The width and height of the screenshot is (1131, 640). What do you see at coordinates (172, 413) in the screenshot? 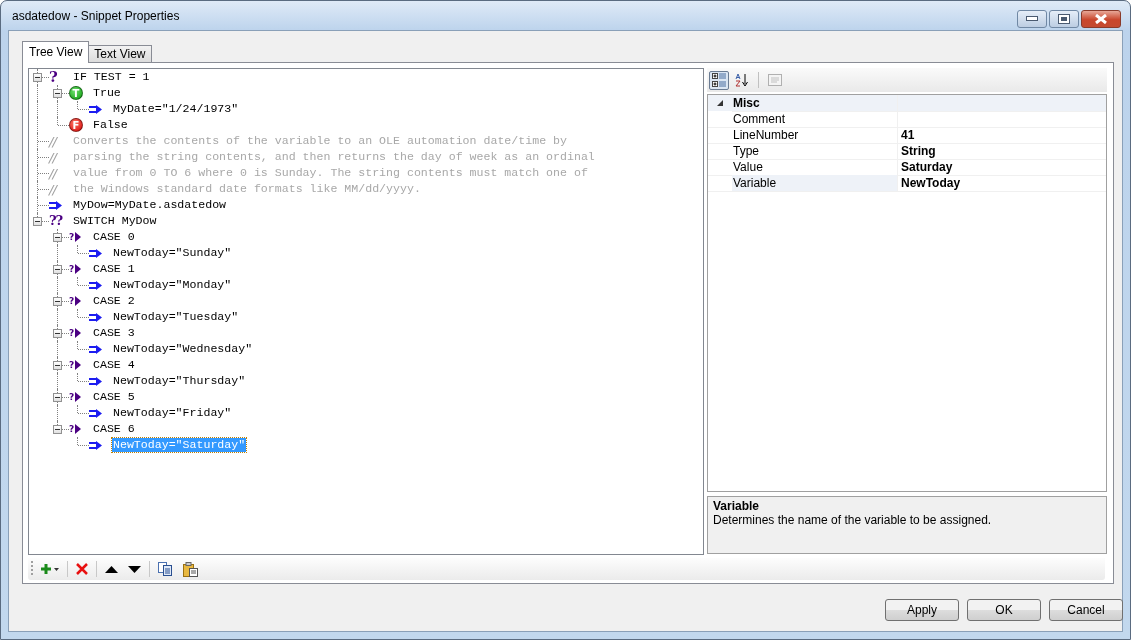
I see `tree-item: NewToday="Friday"` at bounding box center [172, 413].